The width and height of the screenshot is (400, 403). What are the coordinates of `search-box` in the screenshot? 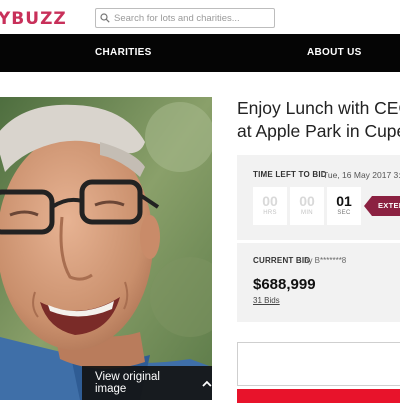 It's located at (185, 18).